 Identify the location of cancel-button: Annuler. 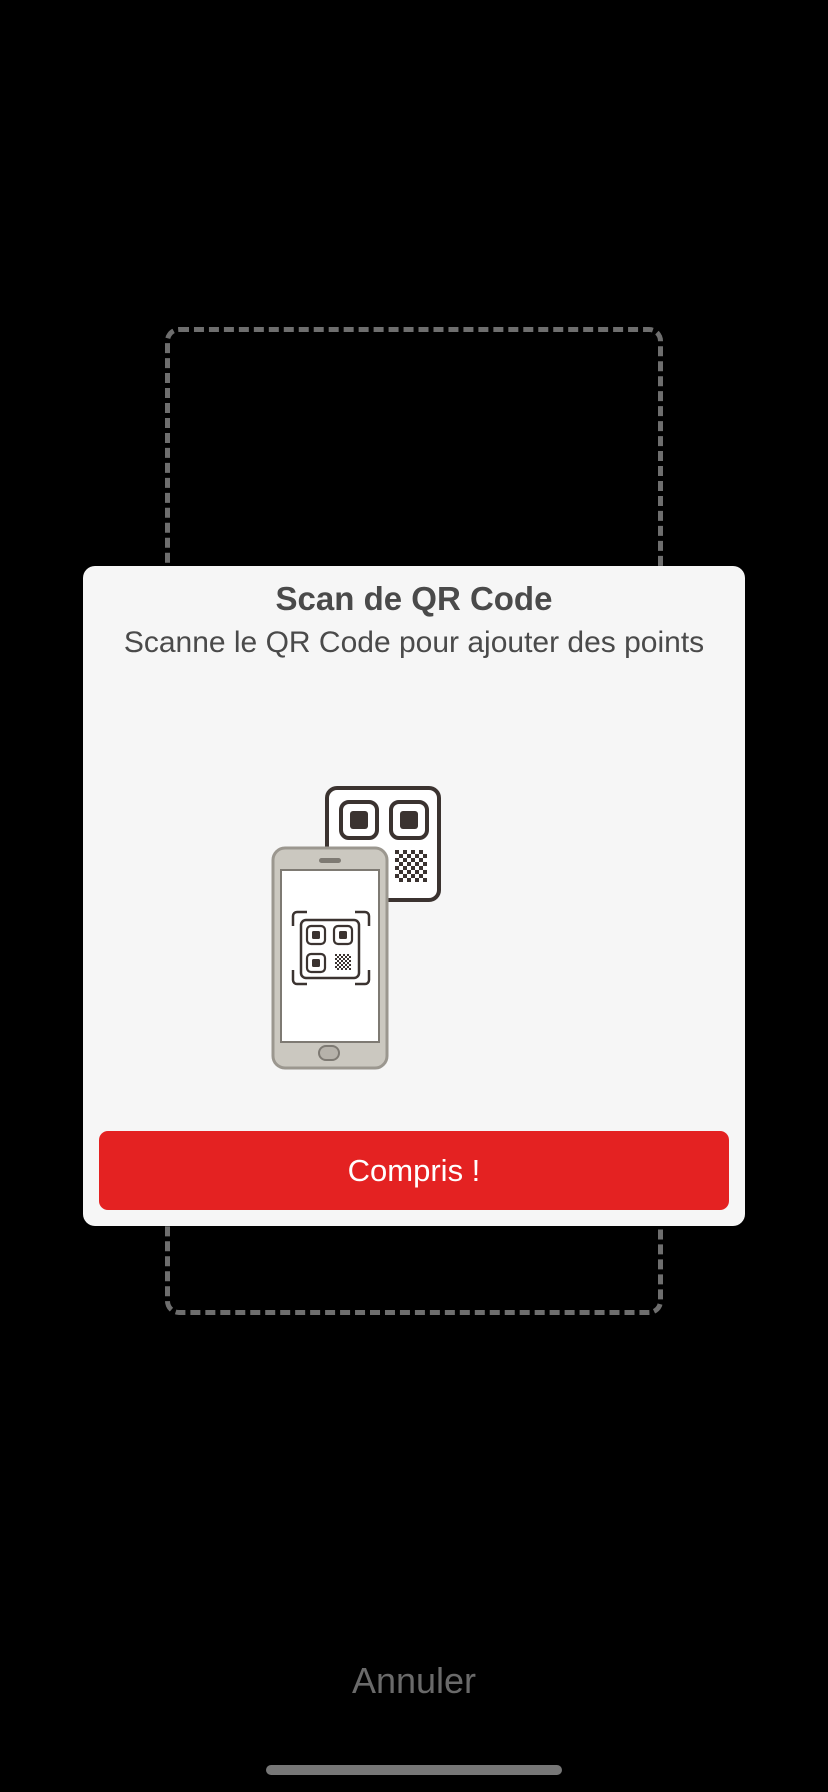
(414, 1681).